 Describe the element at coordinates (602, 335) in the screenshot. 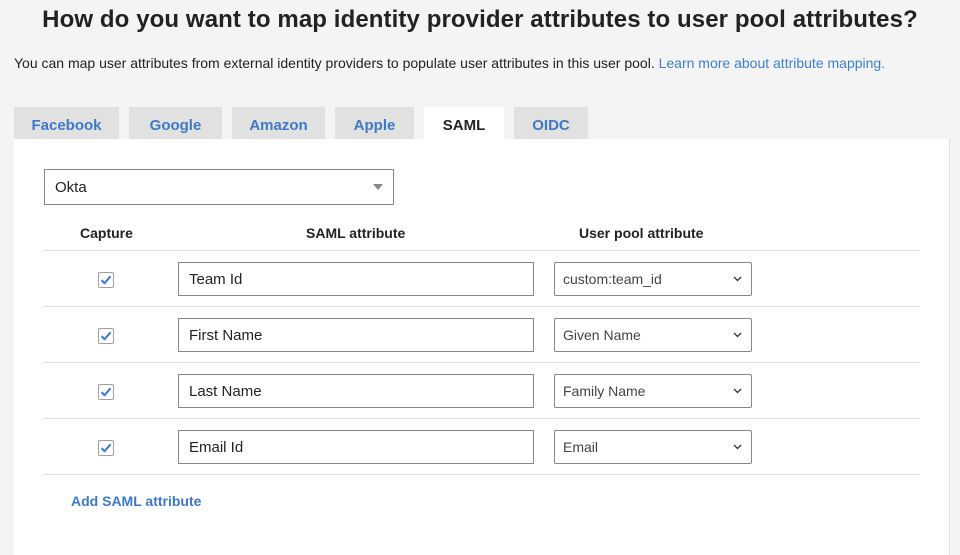

I see `user-pool-attribute-value: Given Name` at that location.